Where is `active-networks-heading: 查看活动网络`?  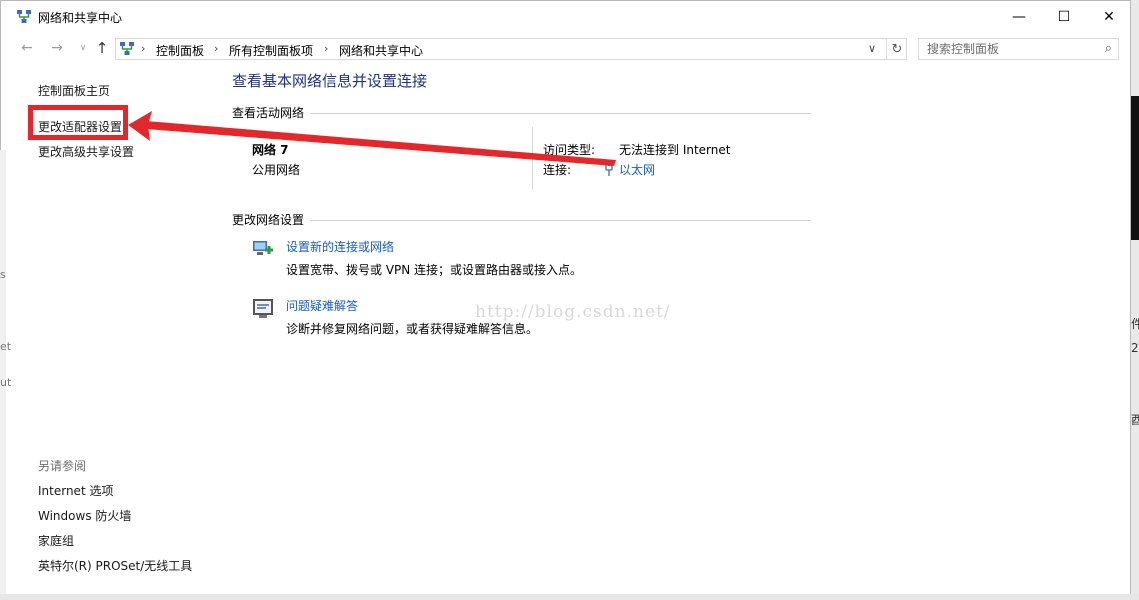 active-networks-heading: 查看活动网络 is located at coordinates (268, 113).